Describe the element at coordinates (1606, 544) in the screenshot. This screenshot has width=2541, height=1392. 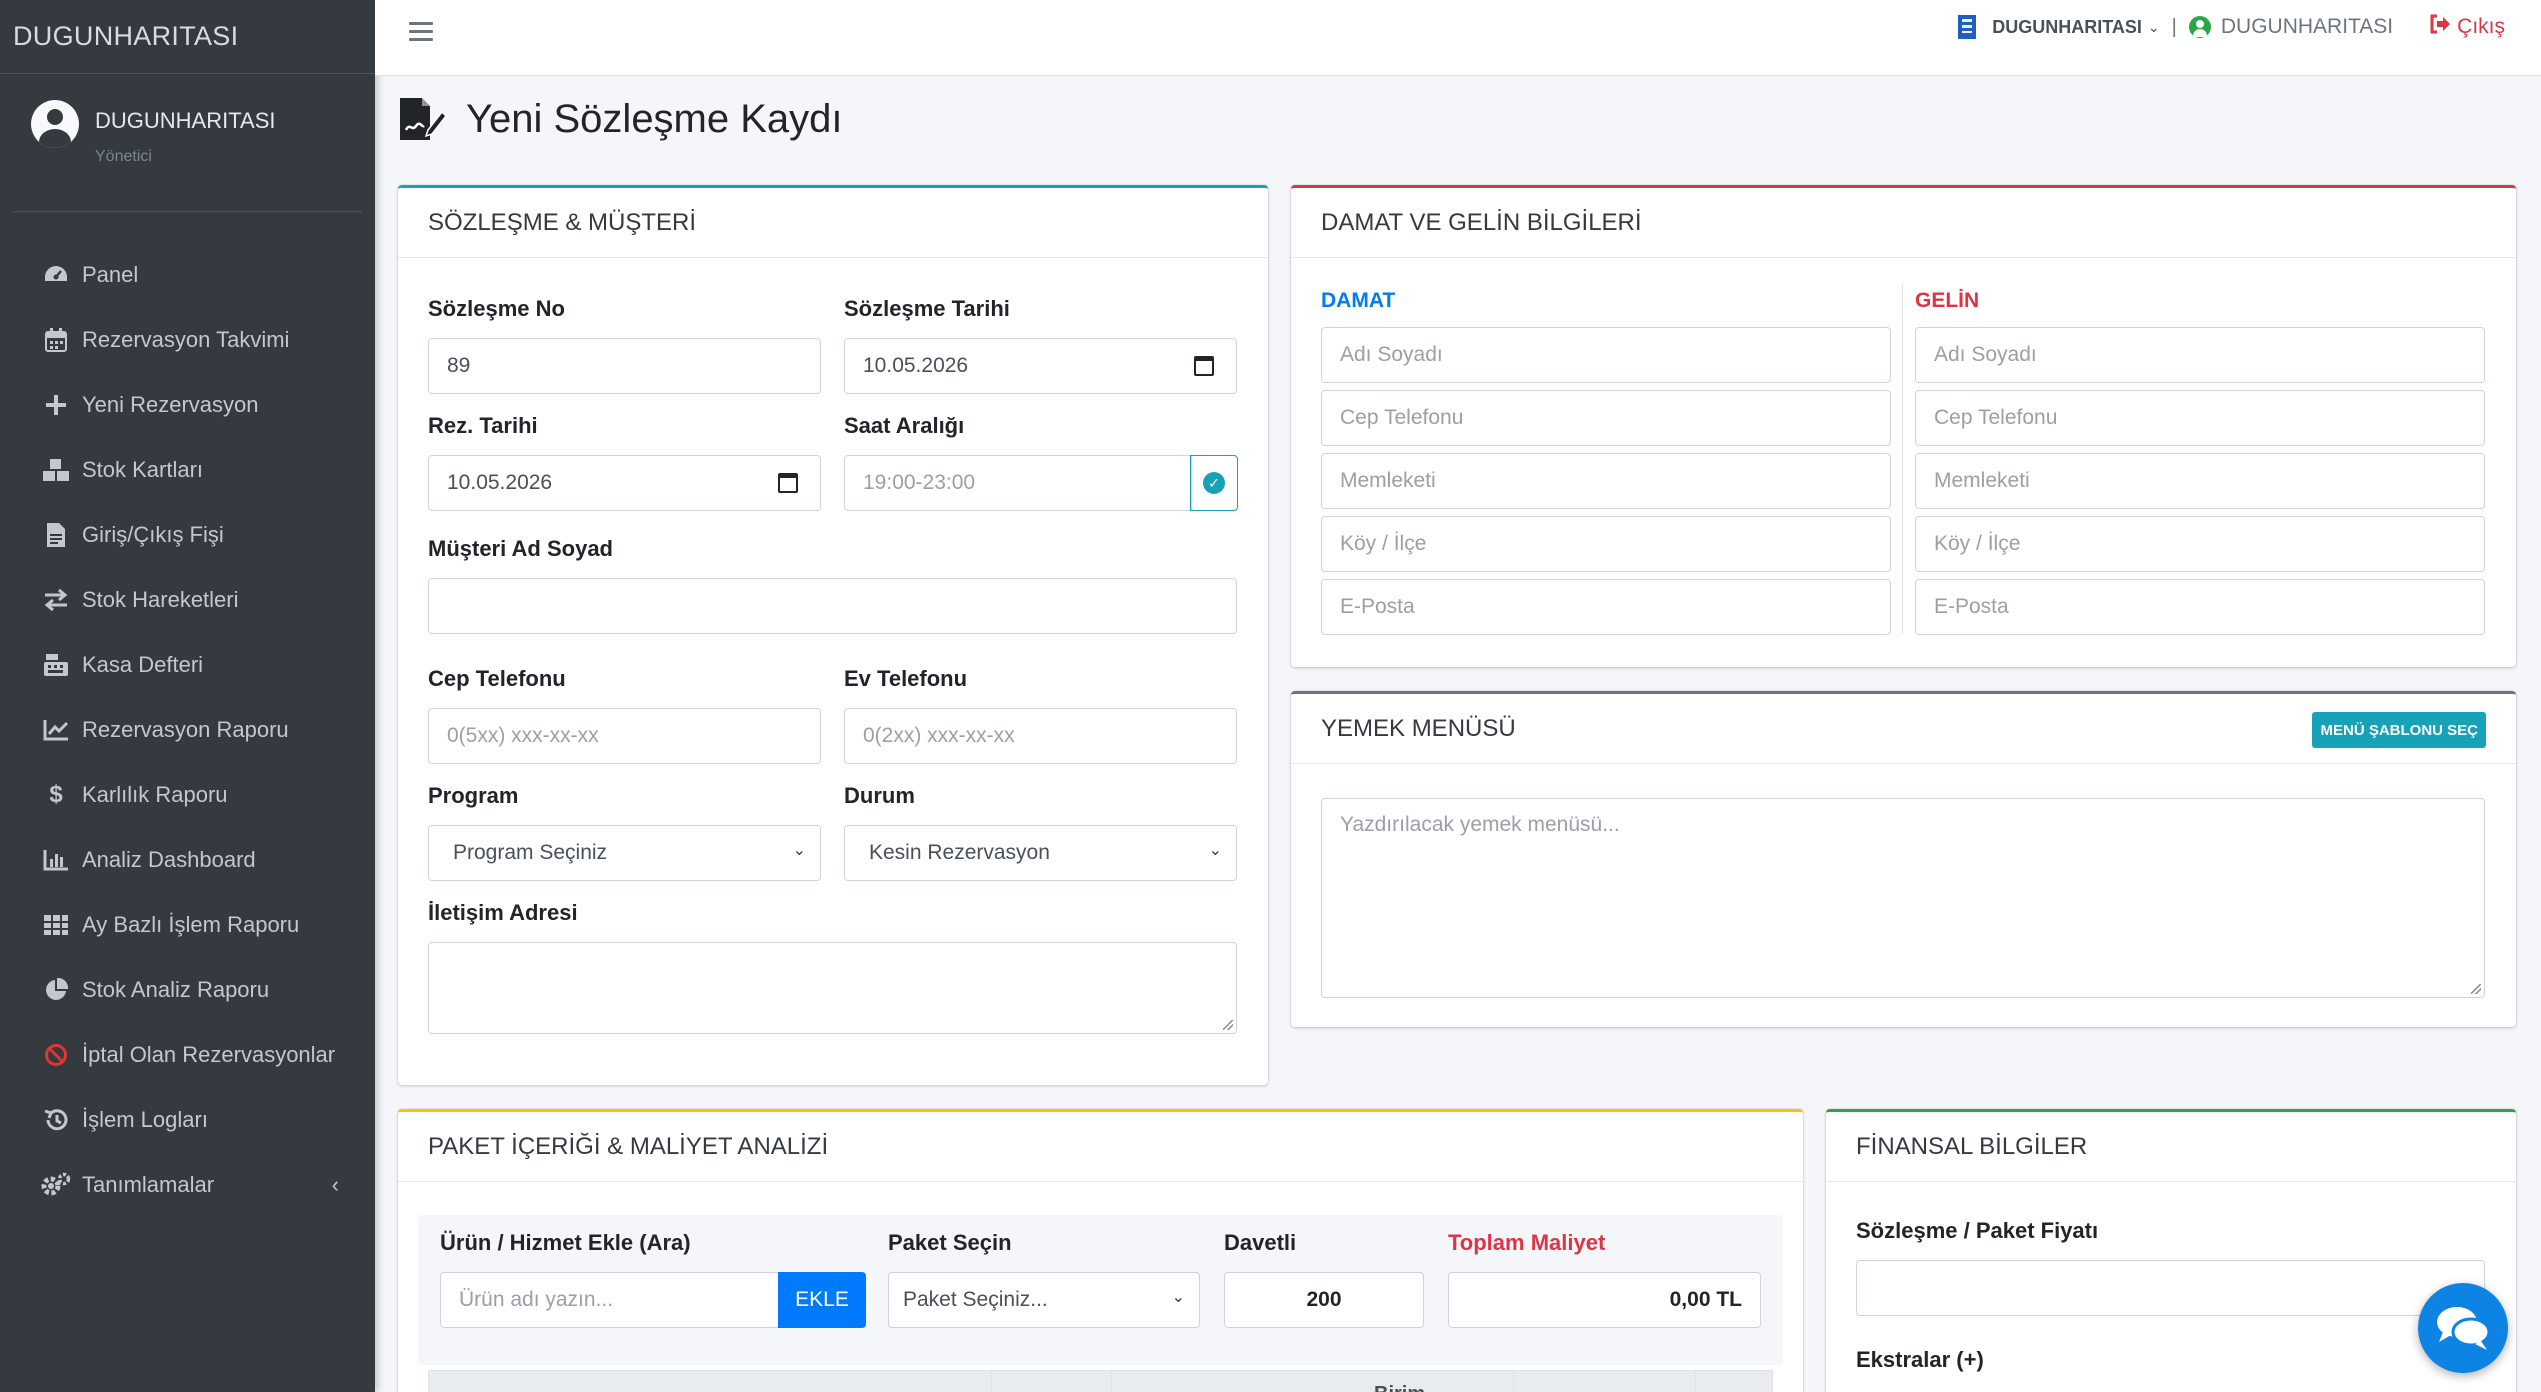
I see `groom-village-input: Köy / İlçe` at that location.